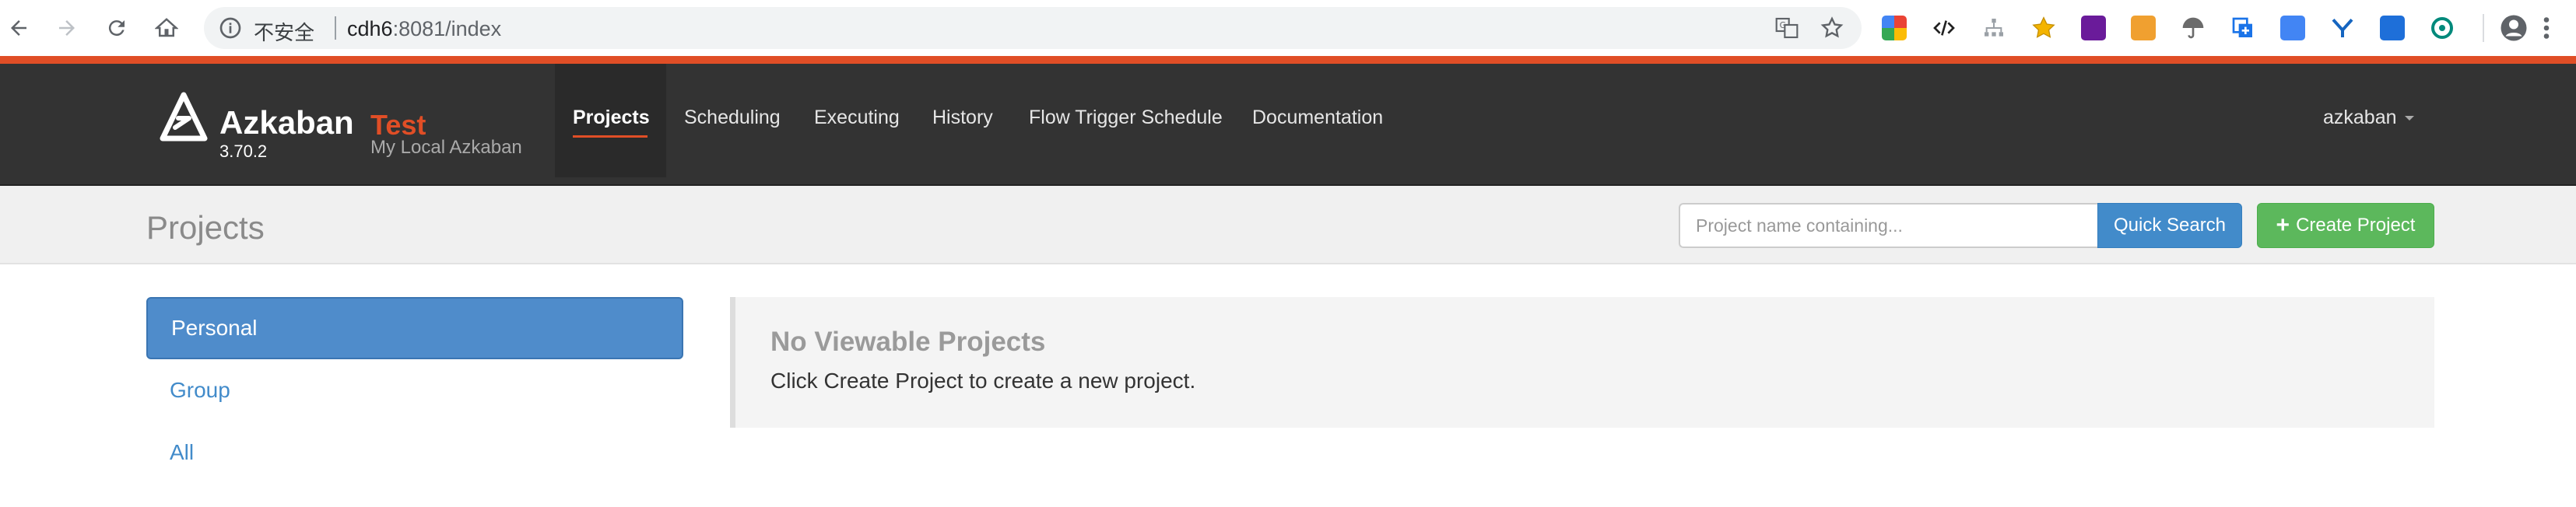 This screenshot has height=507, width=2576. I want to click on page-title: Projects, so click(205, 227).